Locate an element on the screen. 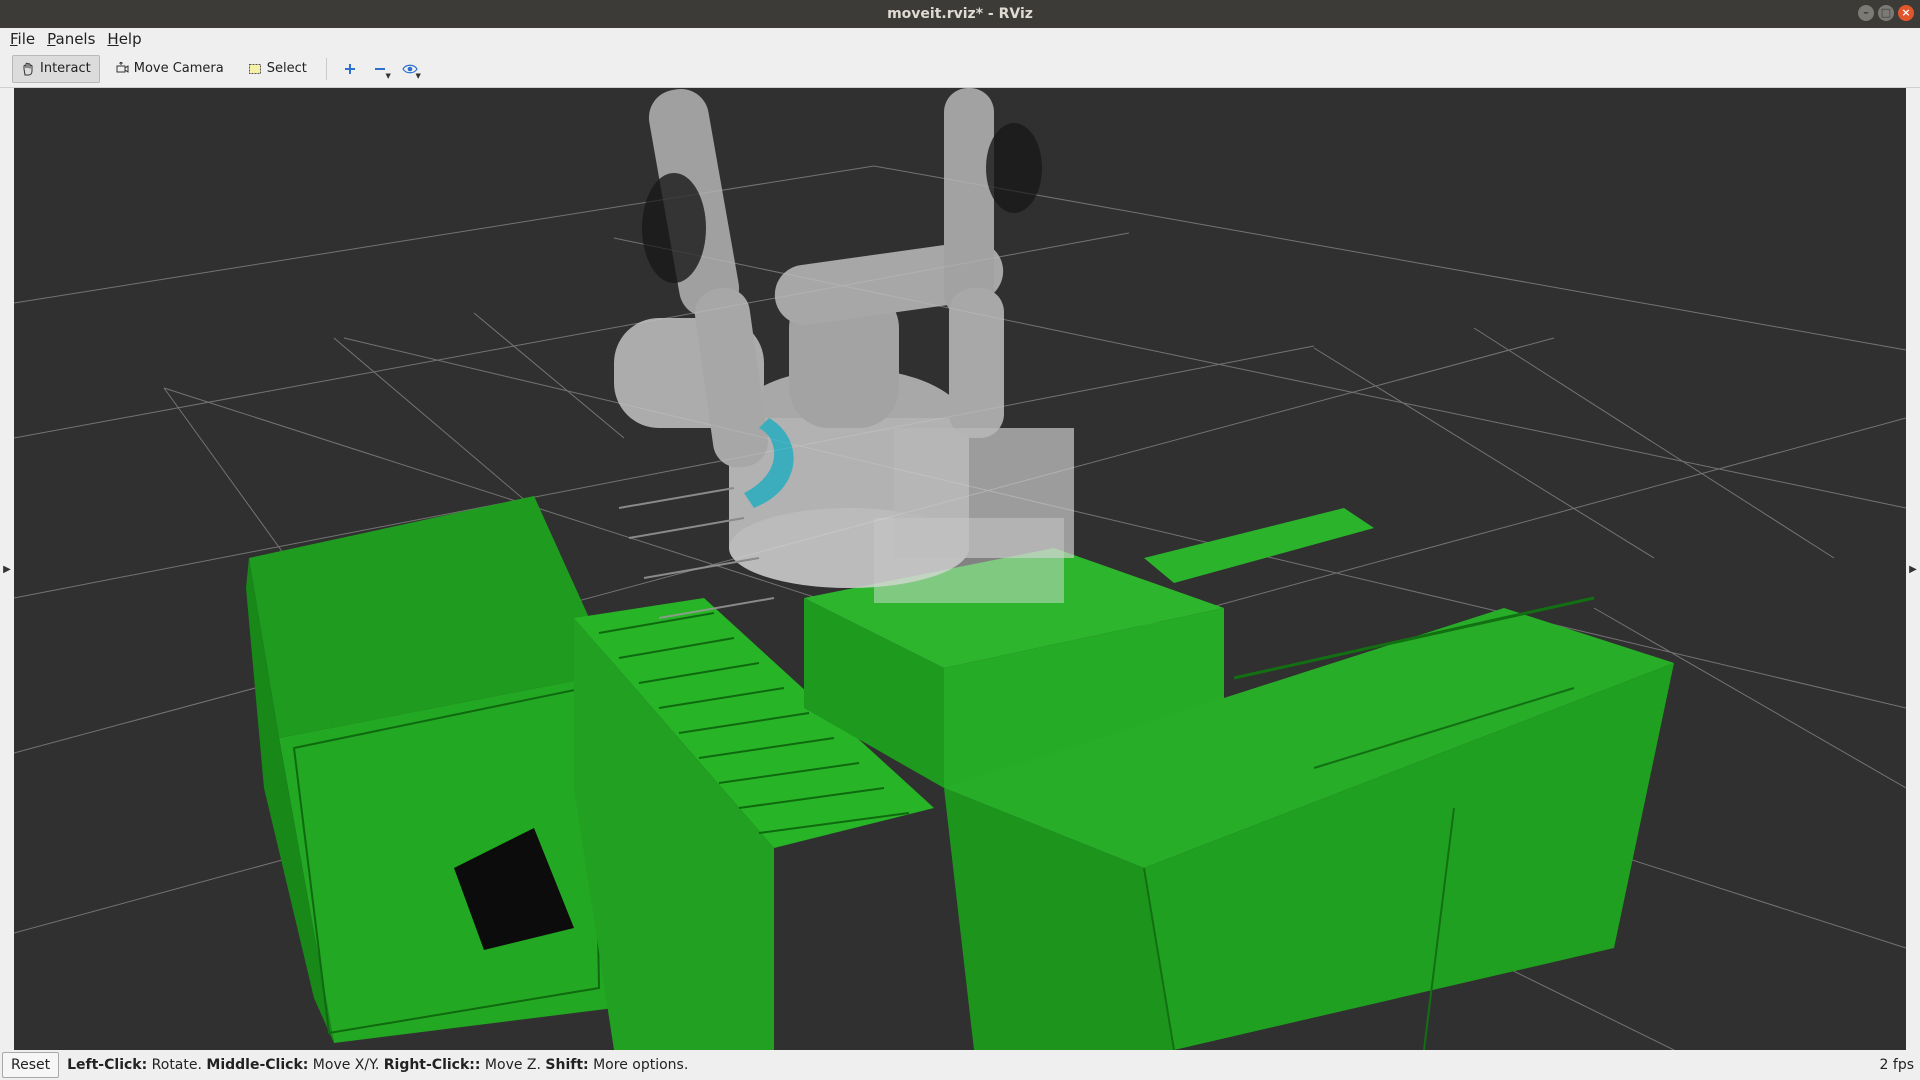 The width and height of the screenshot is (1920, 1080). menu-help: Help is located at coordinates (124, 39).